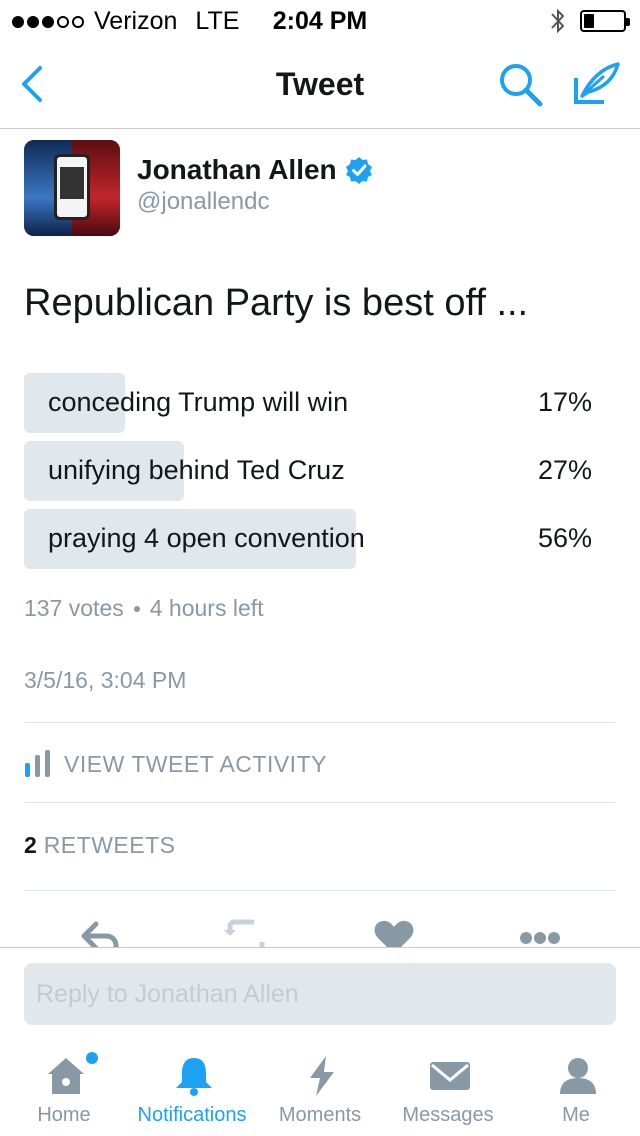 The image size is (640, 1136). I want to click on author-name: Jonathan Allen, so click(237, 170).